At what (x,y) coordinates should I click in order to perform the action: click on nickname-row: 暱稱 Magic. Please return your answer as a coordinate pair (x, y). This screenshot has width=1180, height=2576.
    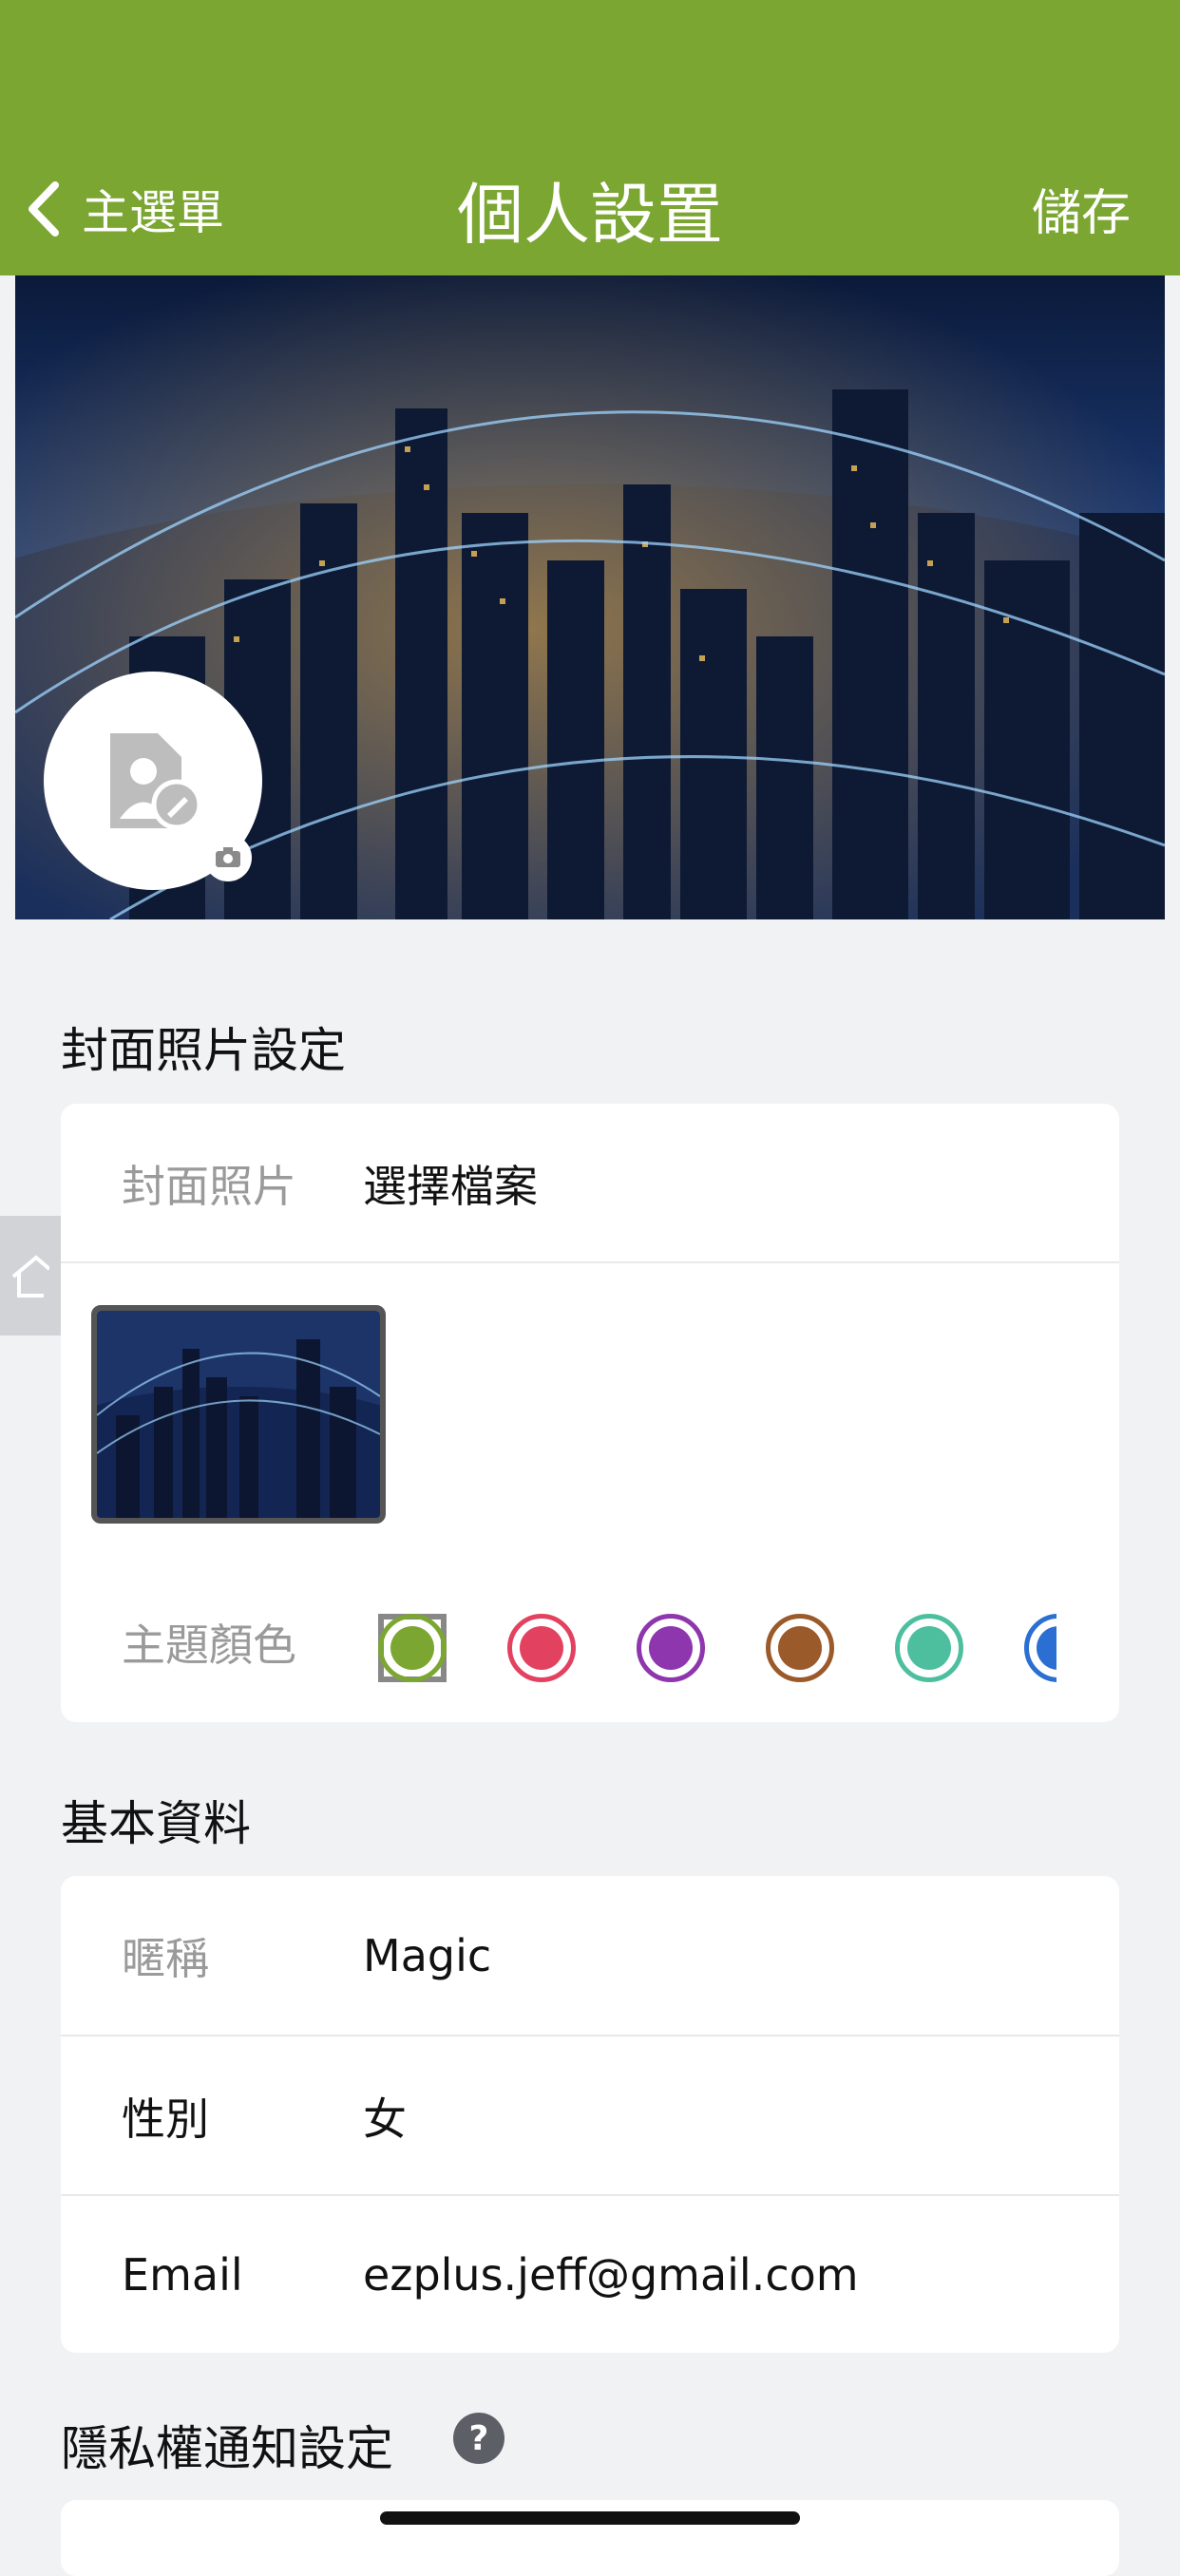
    Looking at the image, I should click on (590, 1956).